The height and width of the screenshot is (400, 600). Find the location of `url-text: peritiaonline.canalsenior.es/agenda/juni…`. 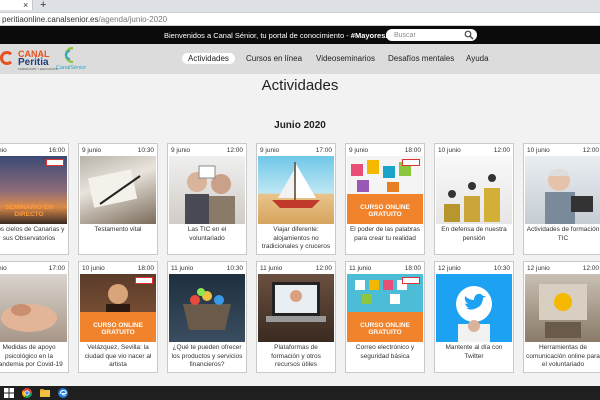

url-text: peritiaonline.canalsenior.es/agenda/juni… is located at coordinates (85, 19).